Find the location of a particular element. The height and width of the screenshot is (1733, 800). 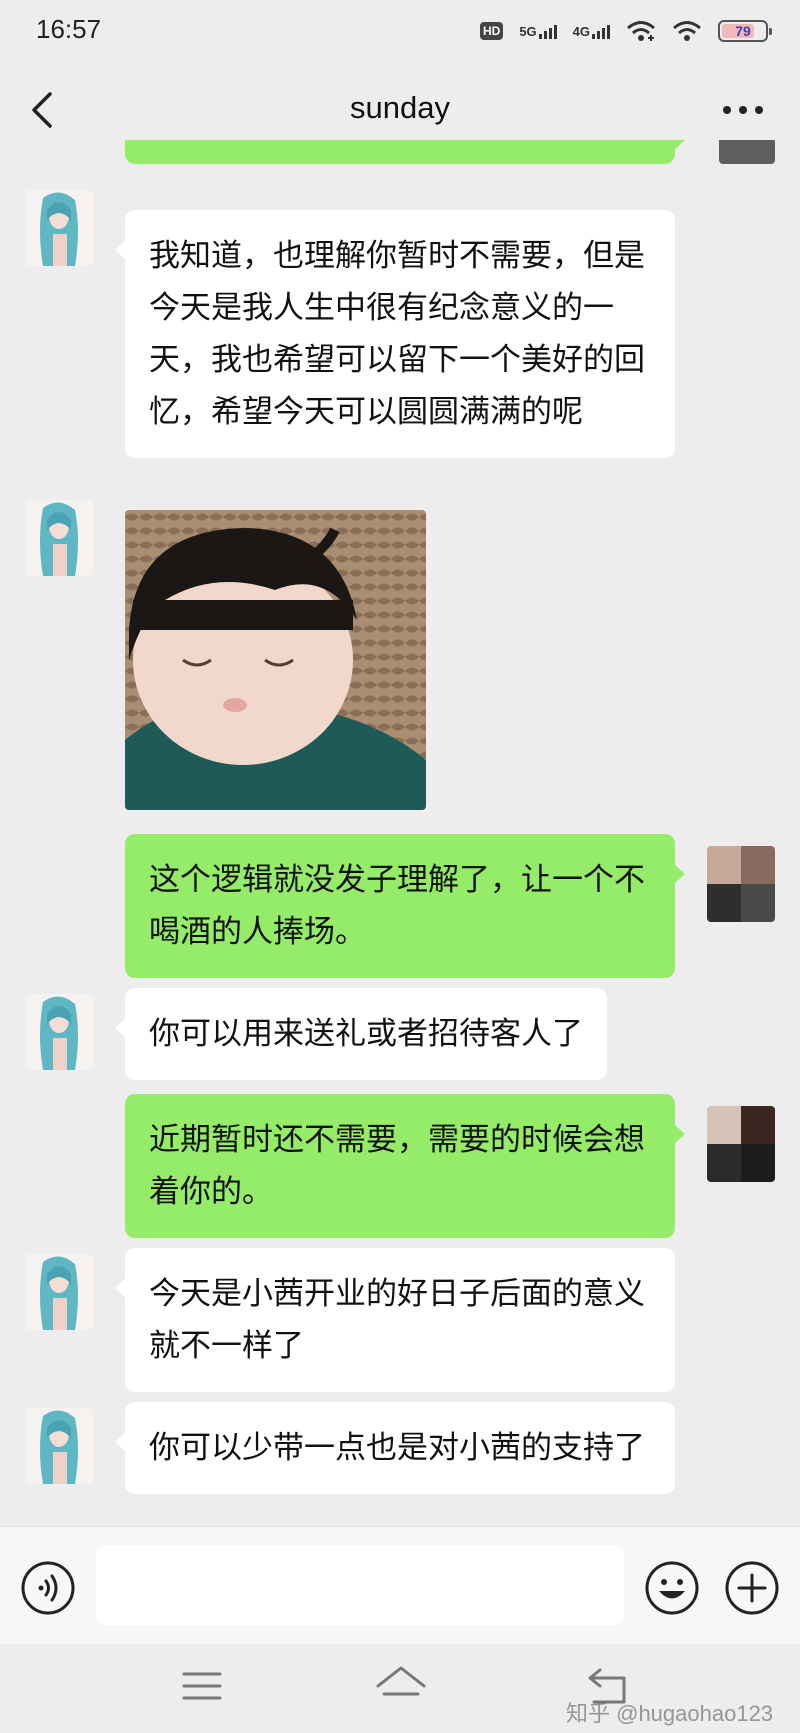

message-bubble-partial is located at coordinates (405, 152).